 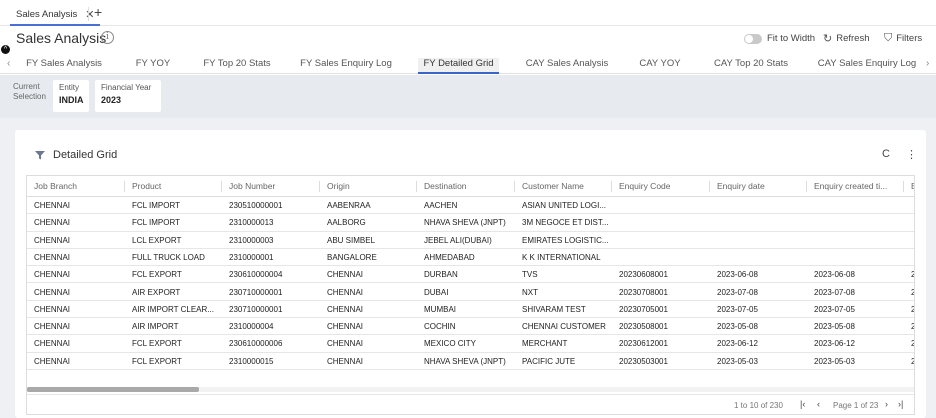 What do you see at coordinates (909, 186) in the screenshot?
I see `column-header-overflow: E` at bounding box center [909, 186].